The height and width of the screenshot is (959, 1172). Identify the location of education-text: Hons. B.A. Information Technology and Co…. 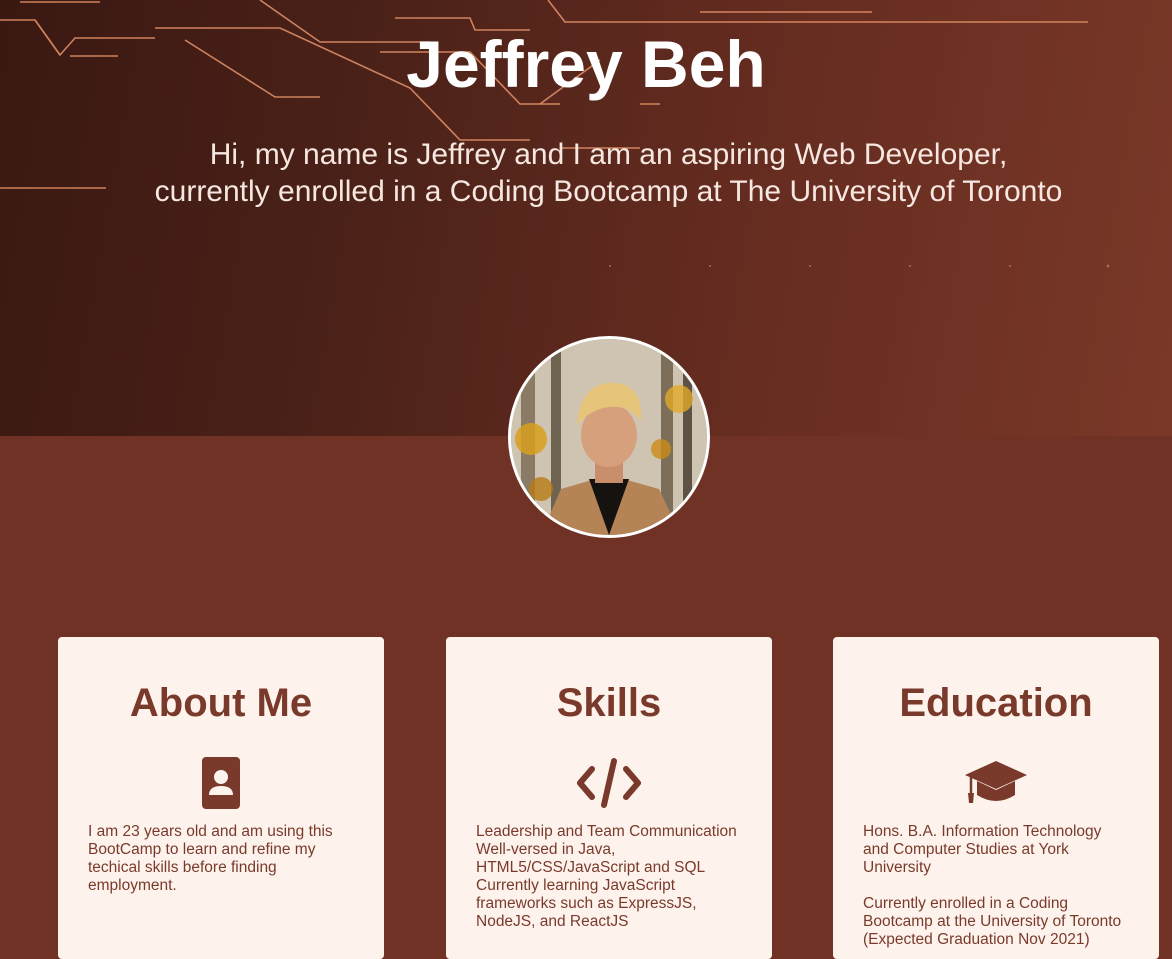
(997, 886).